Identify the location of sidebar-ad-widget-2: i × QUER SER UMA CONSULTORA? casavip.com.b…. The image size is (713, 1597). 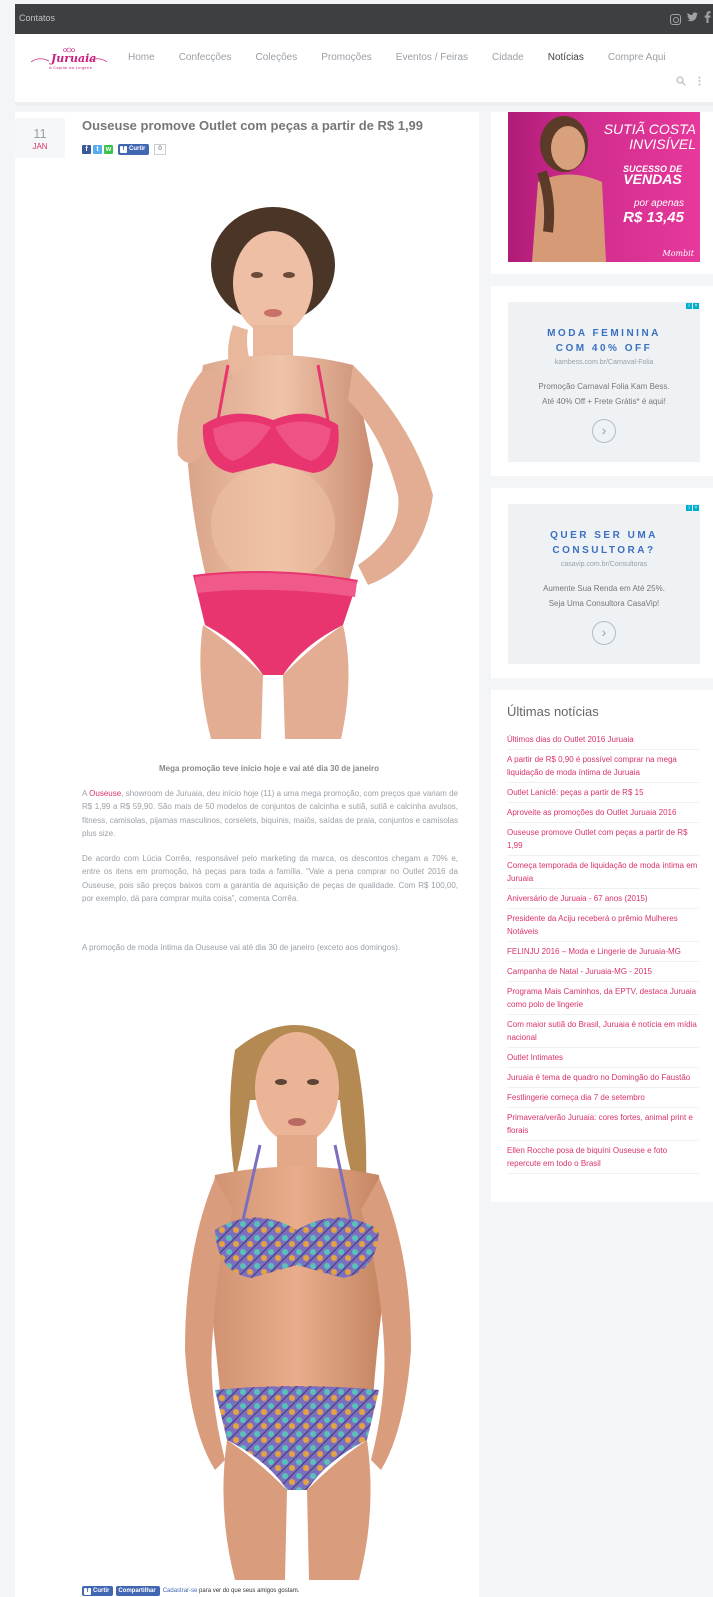
(602, 583).